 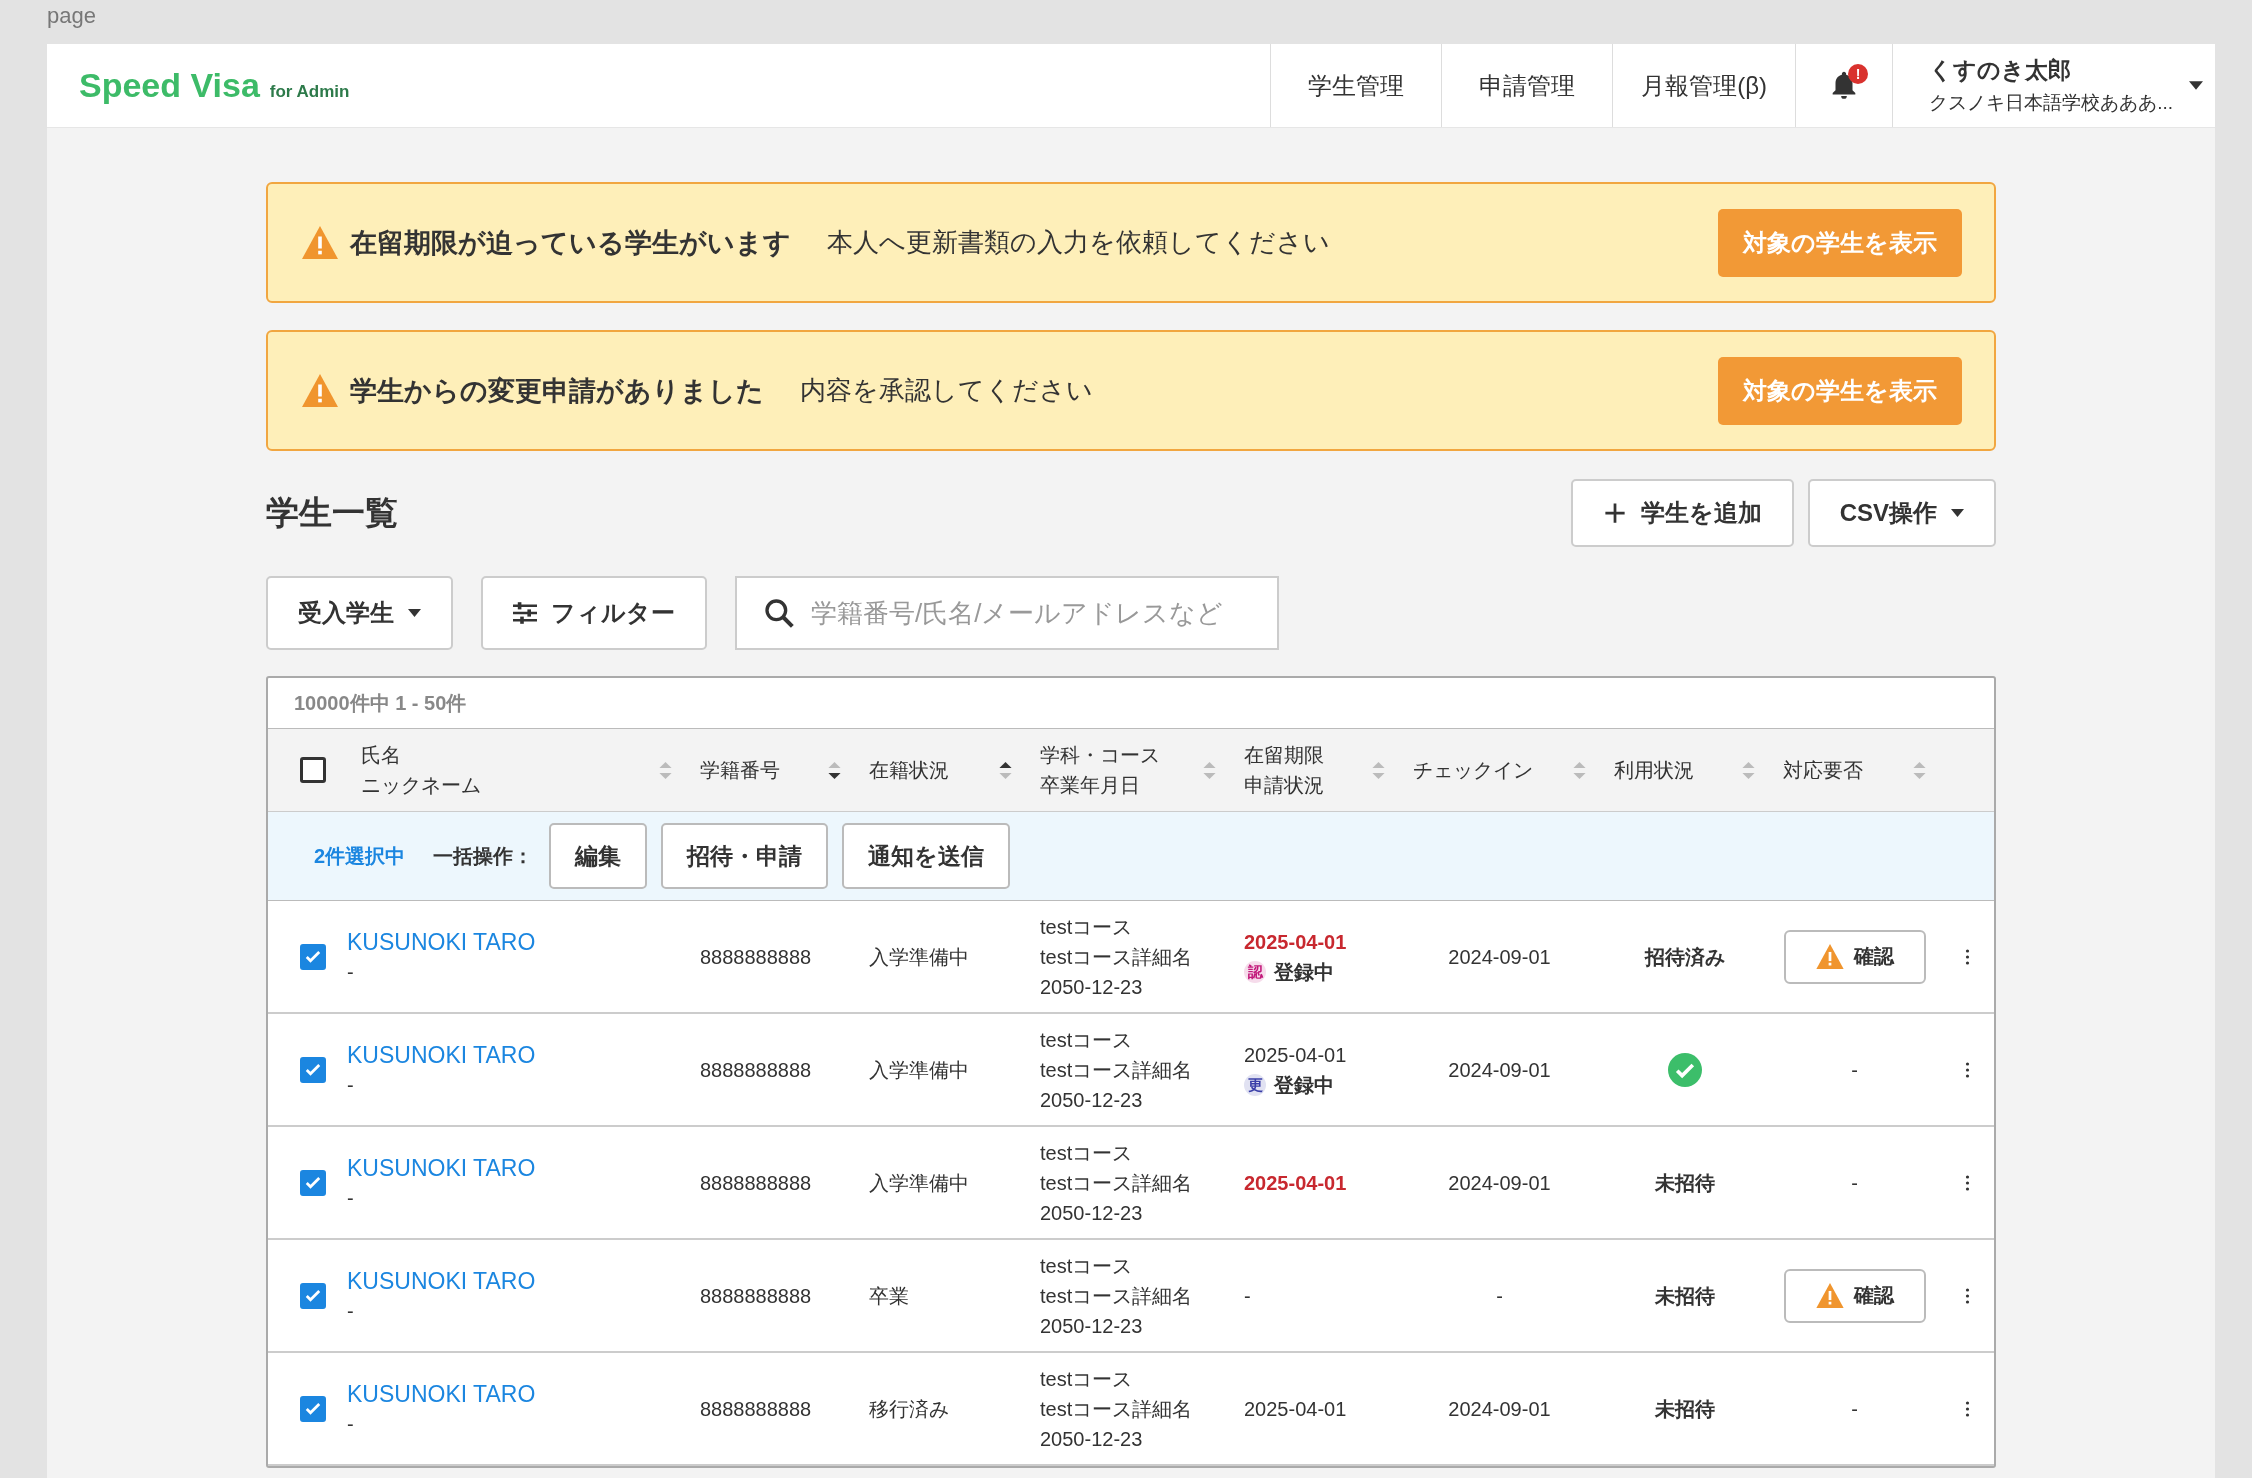 What do you see at coordinates (309, 92) in the screenshot?
I see `logo-subtitle: for Admin` at bounding box center [309, 92].